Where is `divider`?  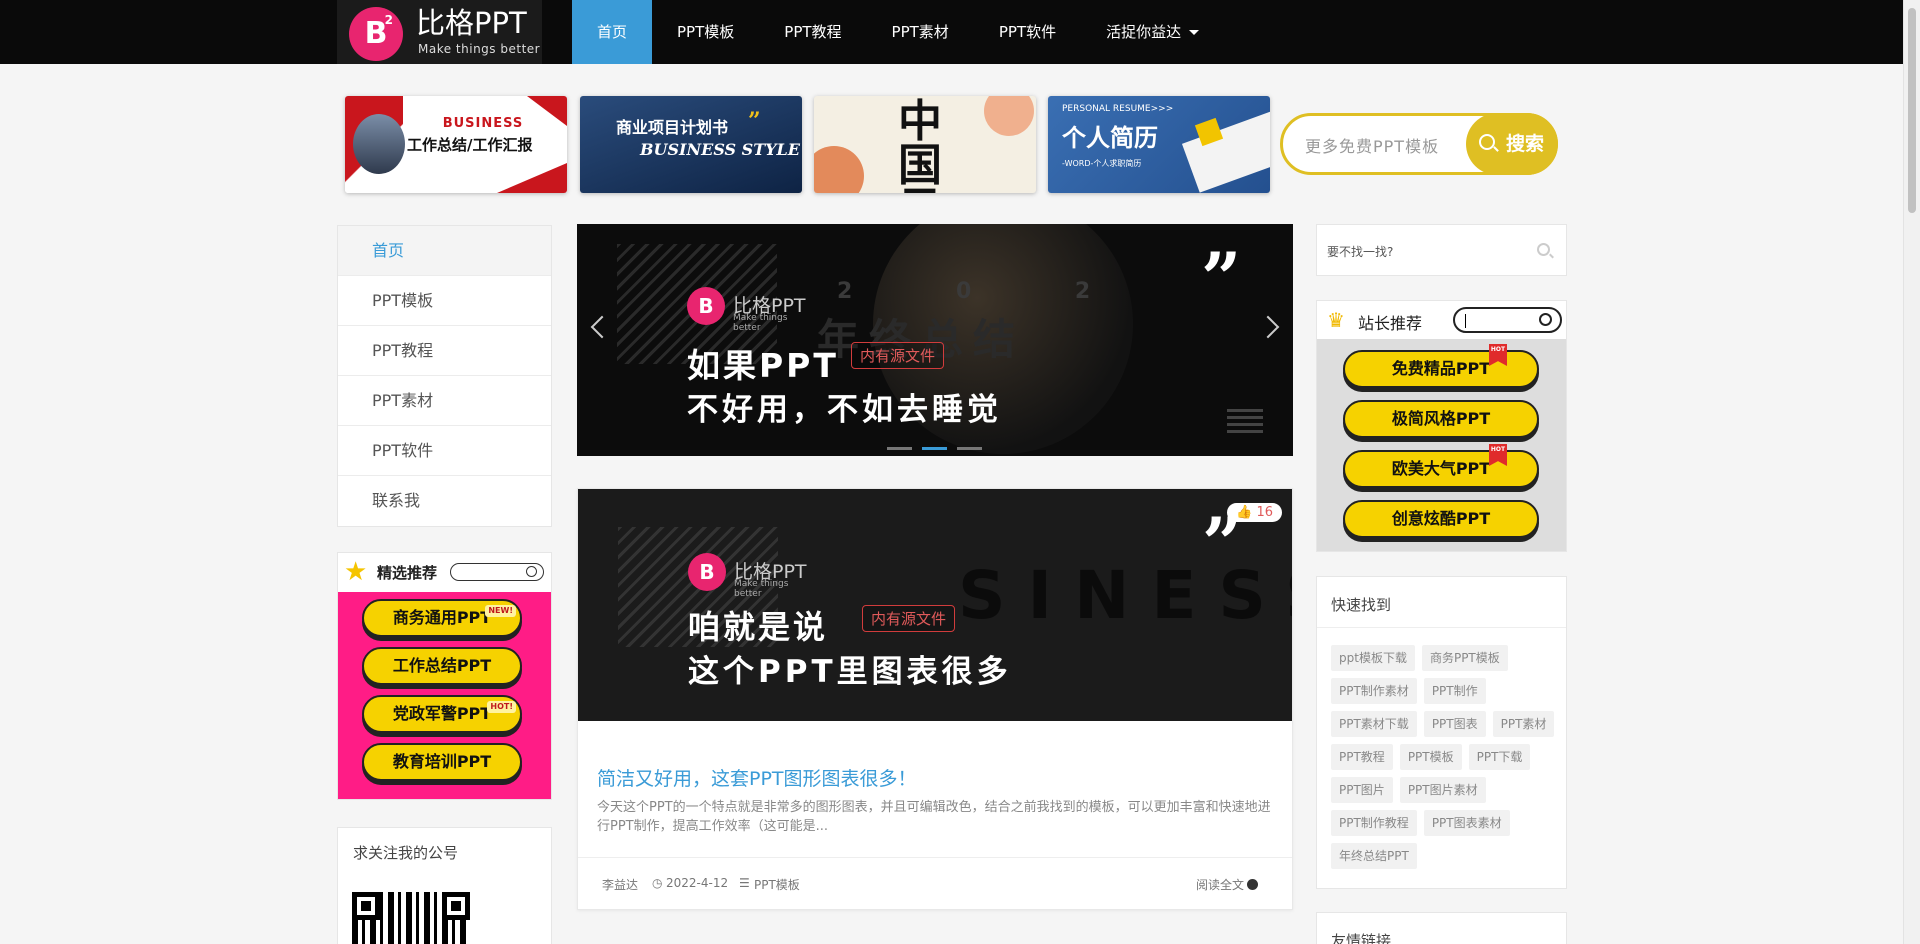 divider is located at coordinates (1441, 627).